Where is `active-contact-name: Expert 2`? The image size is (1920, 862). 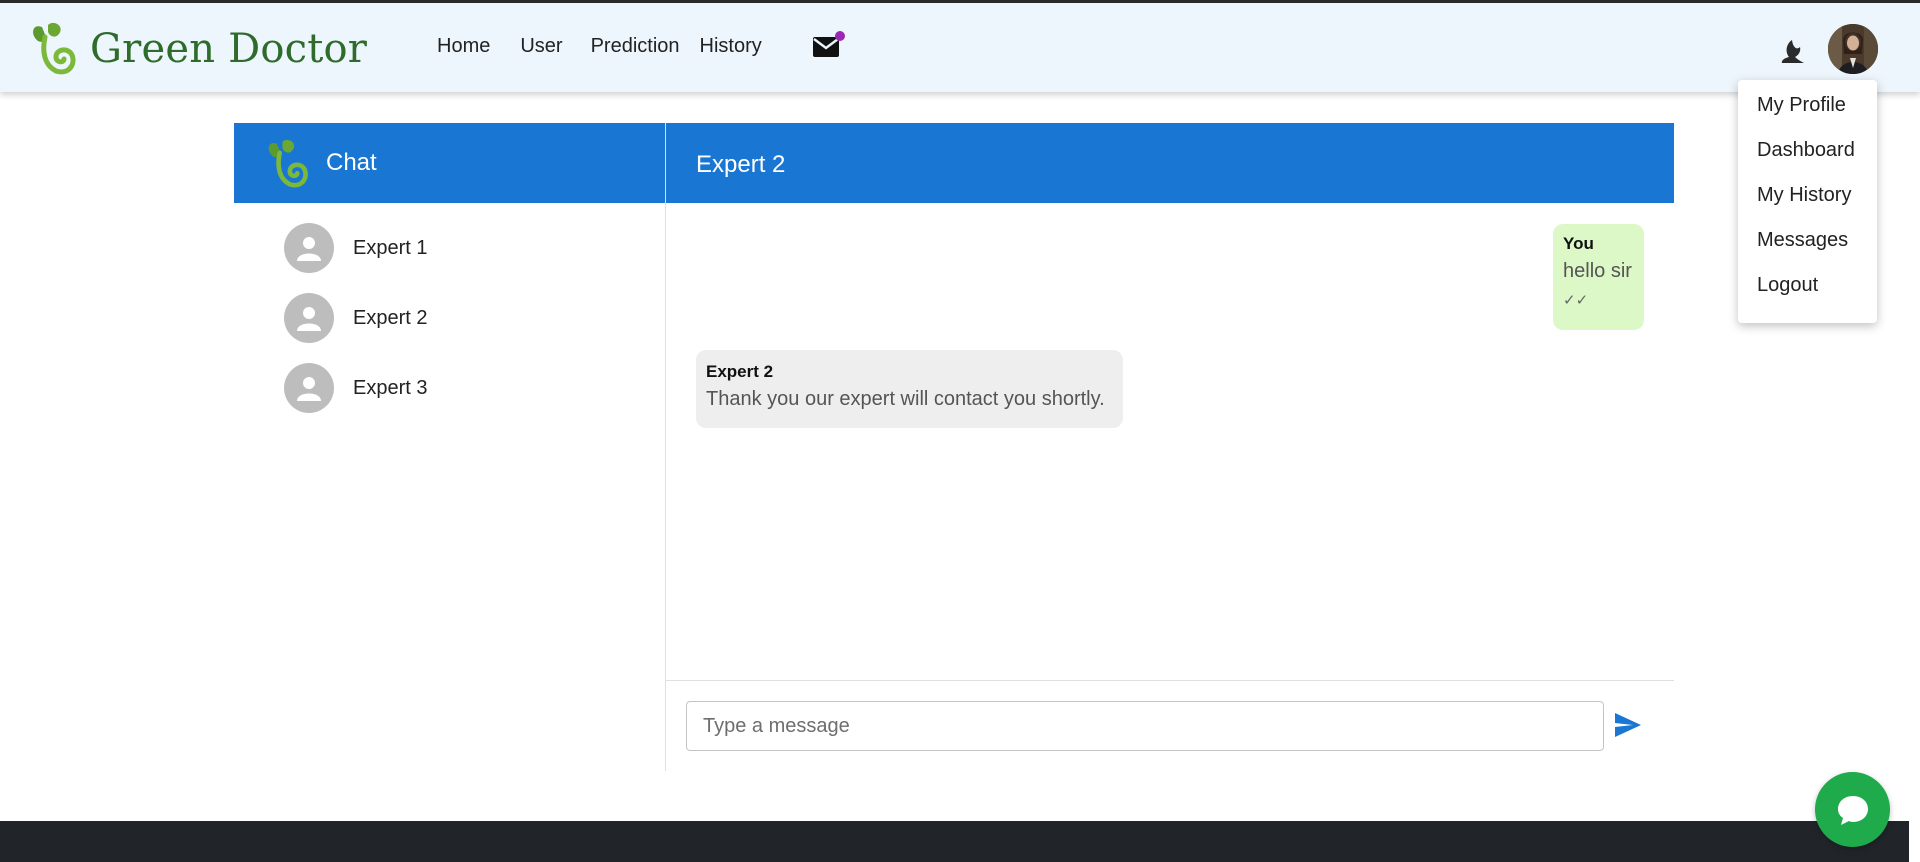
active-contact-name: Expert 2 is located at coordinates (741, 164).